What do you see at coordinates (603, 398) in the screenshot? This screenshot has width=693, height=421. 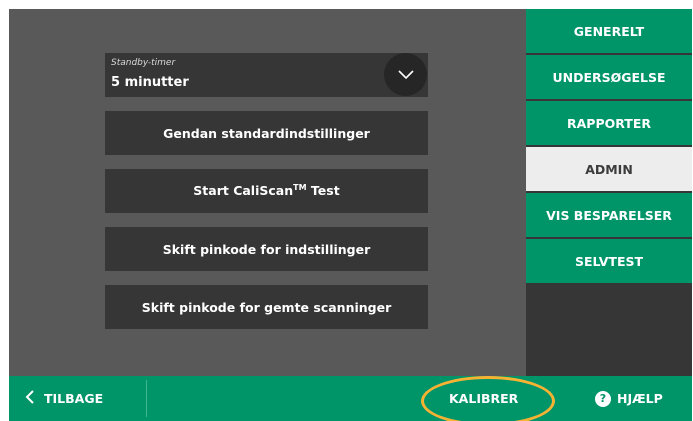 I see `help-icon: ?` at bounding box center [603, 398].